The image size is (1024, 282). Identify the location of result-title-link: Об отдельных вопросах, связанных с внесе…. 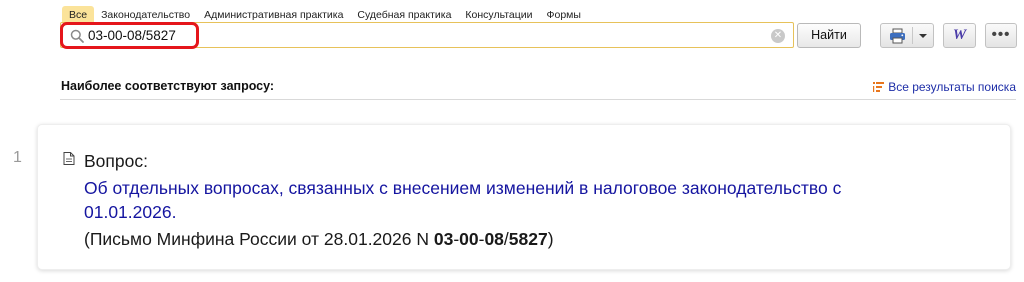
(464, 200).